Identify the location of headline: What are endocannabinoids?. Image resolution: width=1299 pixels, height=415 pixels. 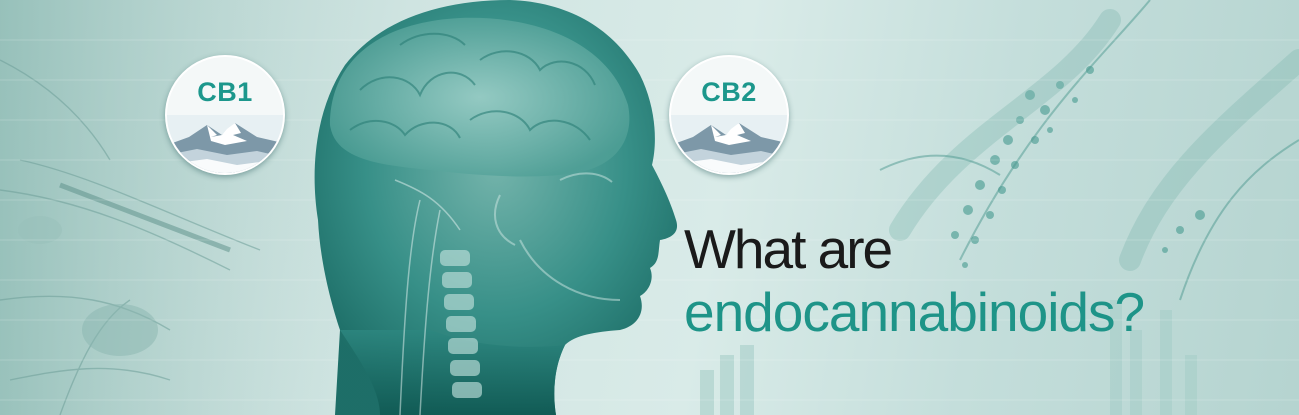
(984, 281).